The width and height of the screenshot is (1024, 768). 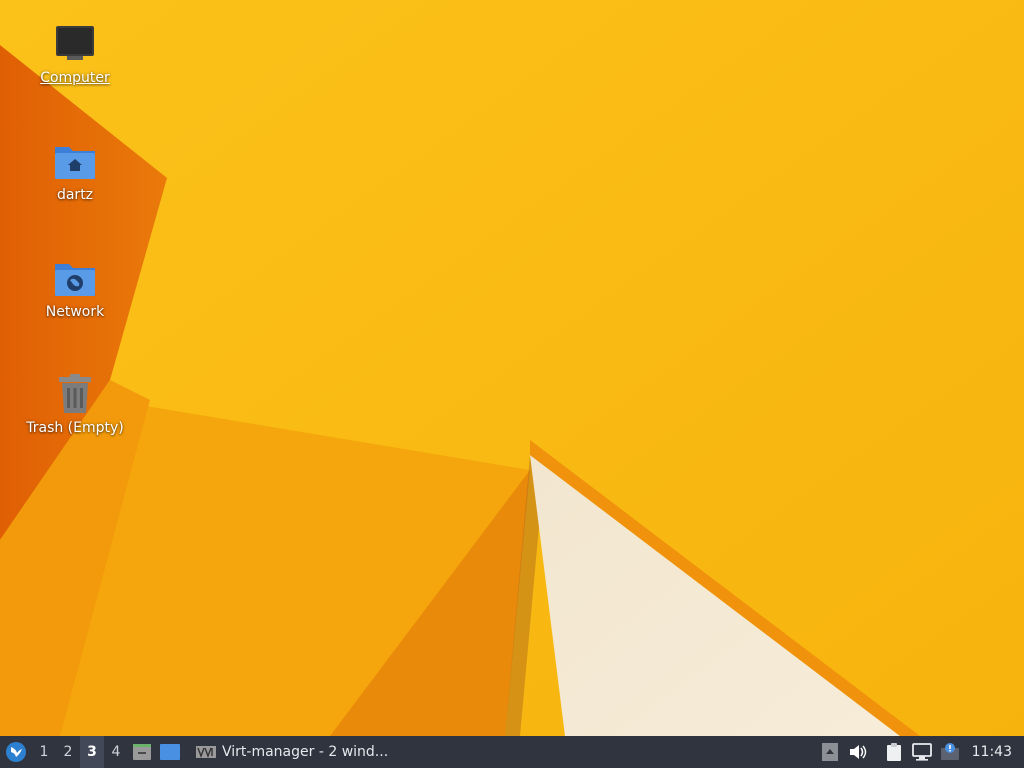 What do you see at coordinates (44, 752) in the screenshot?
I see `workspace-1: 1` at bounding box center [44, 752].